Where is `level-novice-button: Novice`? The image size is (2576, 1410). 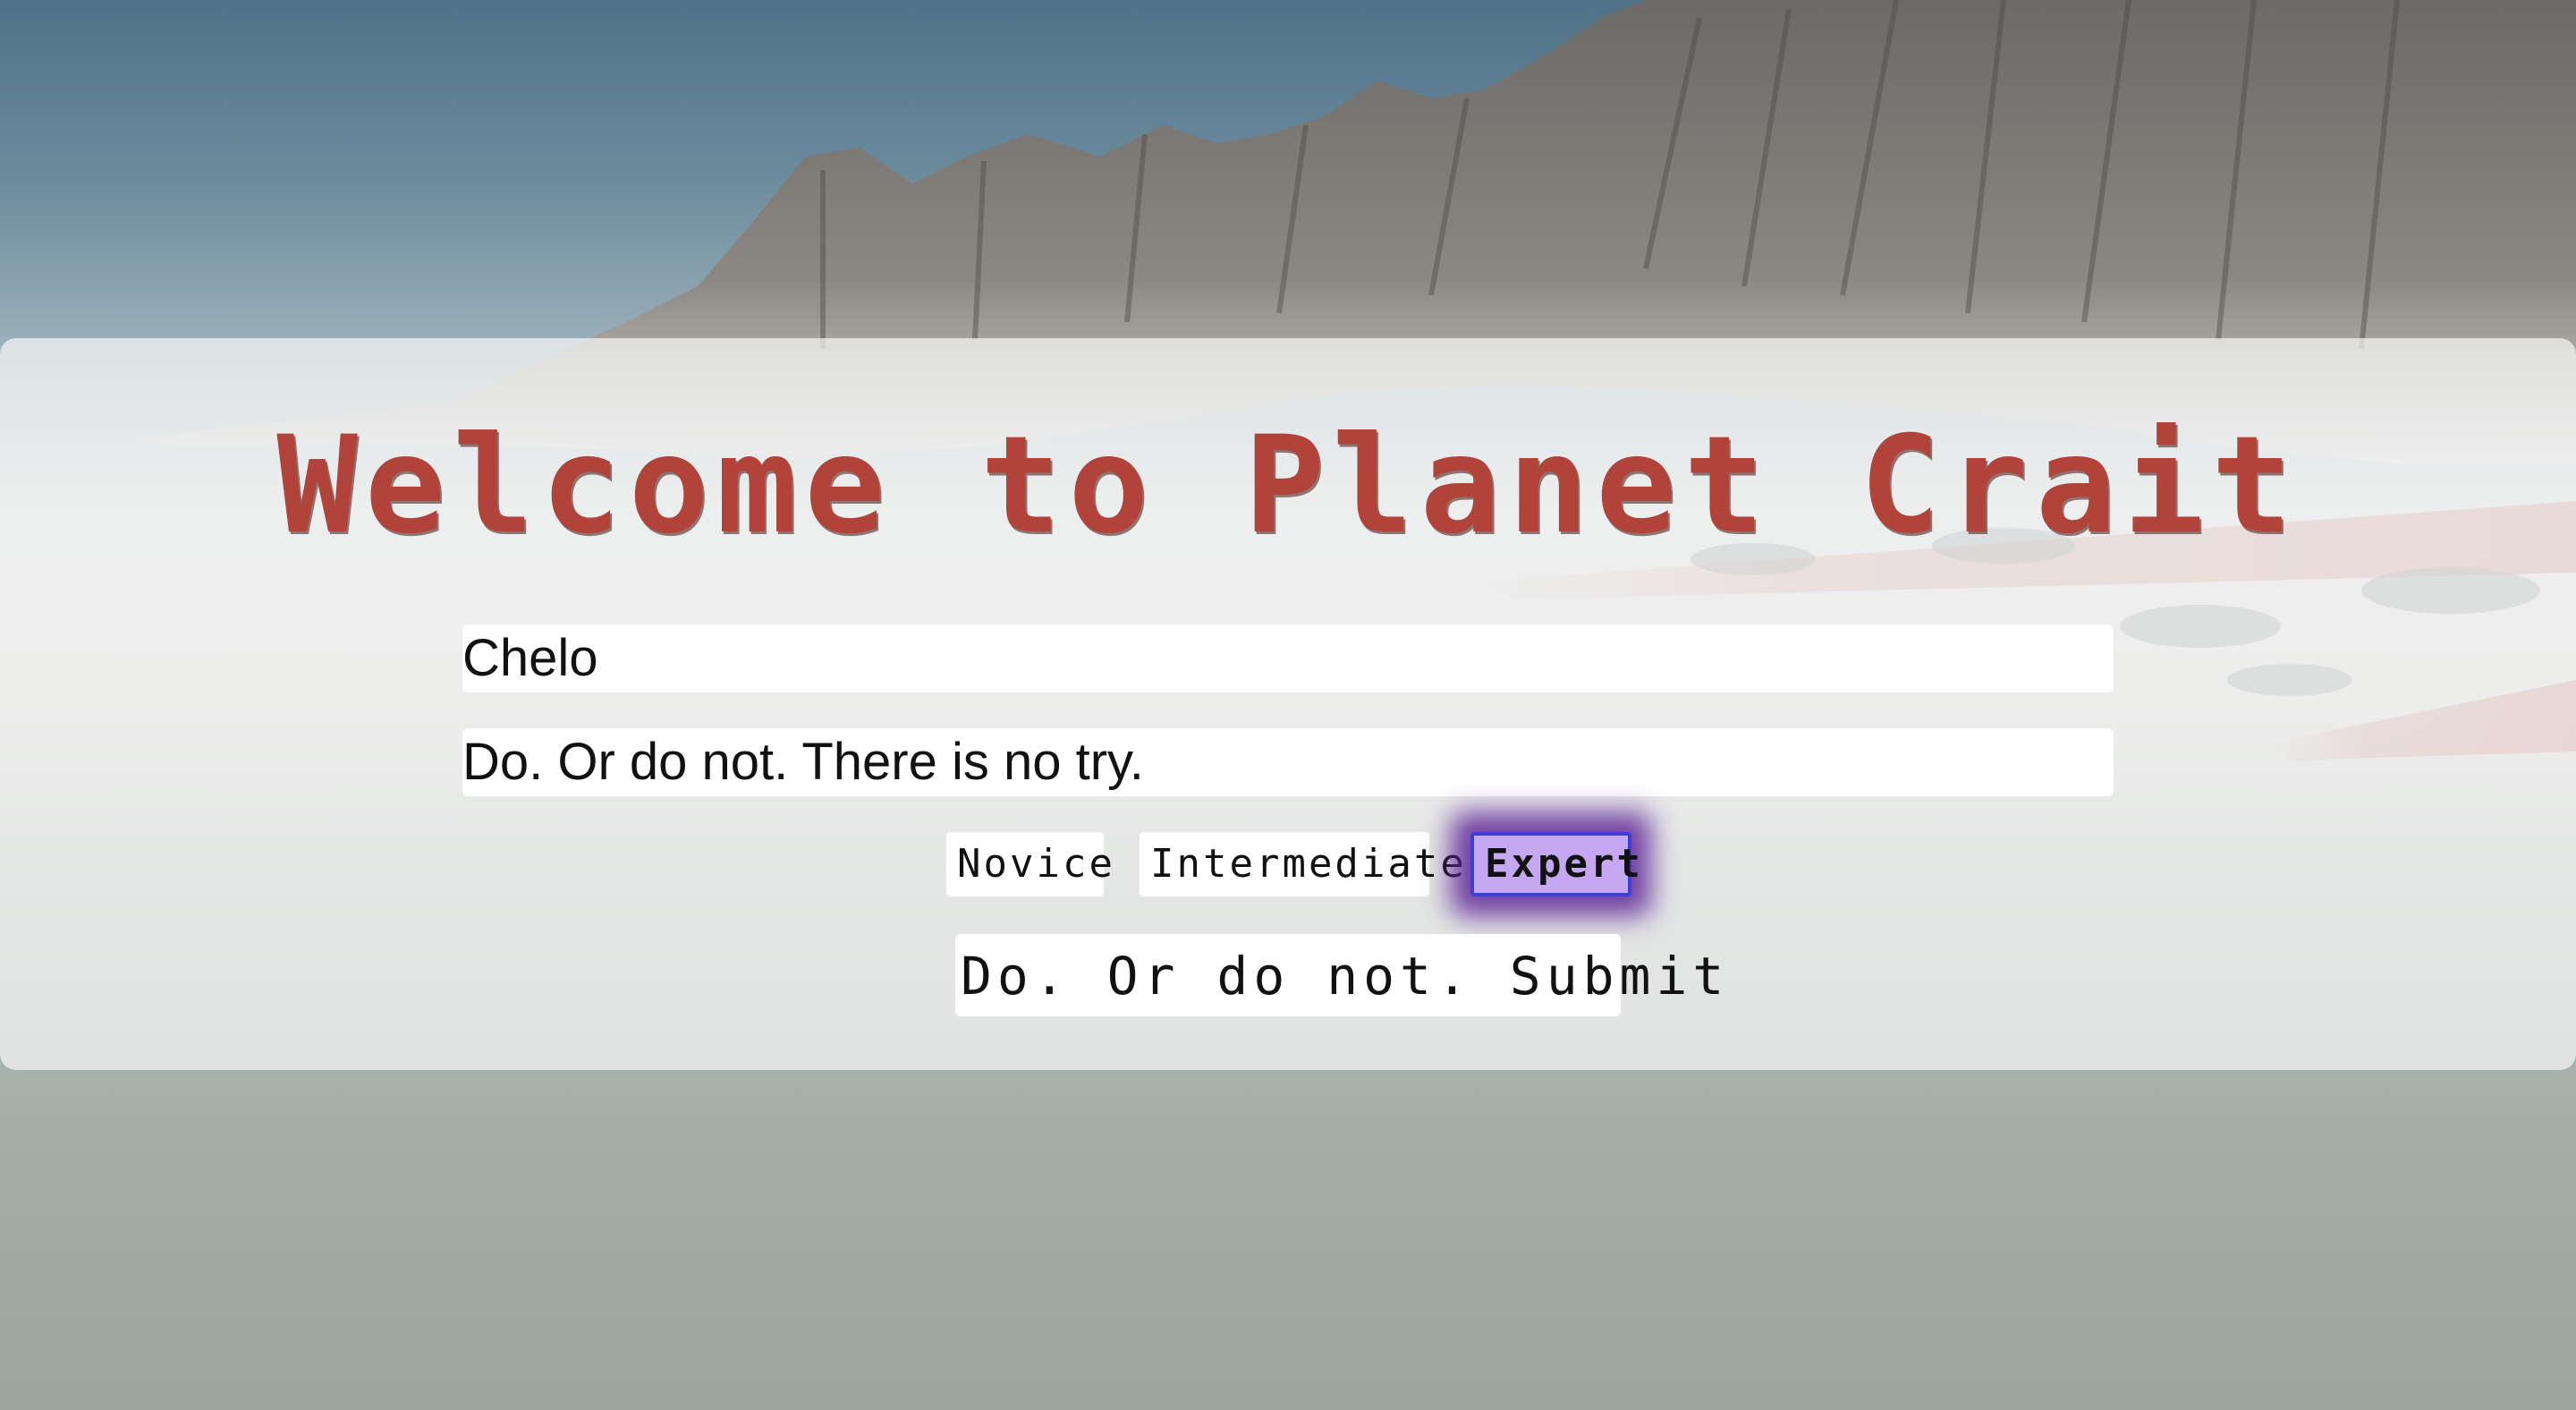
level-novice-button: Novice is located at coordinates (1029, 864).